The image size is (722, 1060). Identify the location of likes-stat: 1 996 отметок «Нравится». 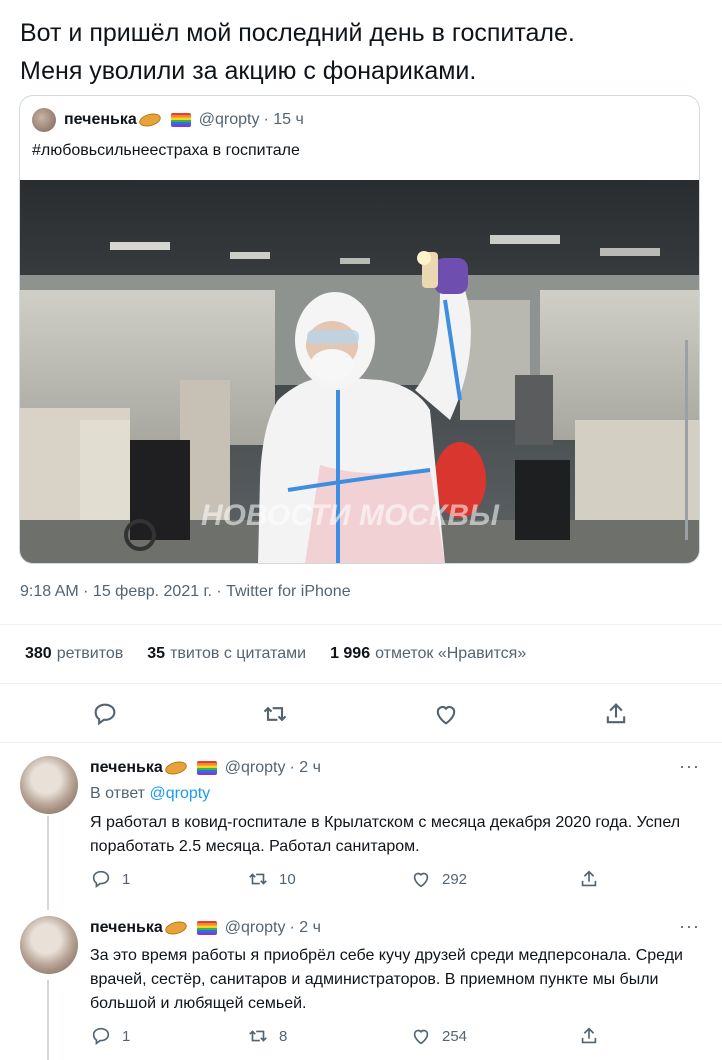
(428, 654).